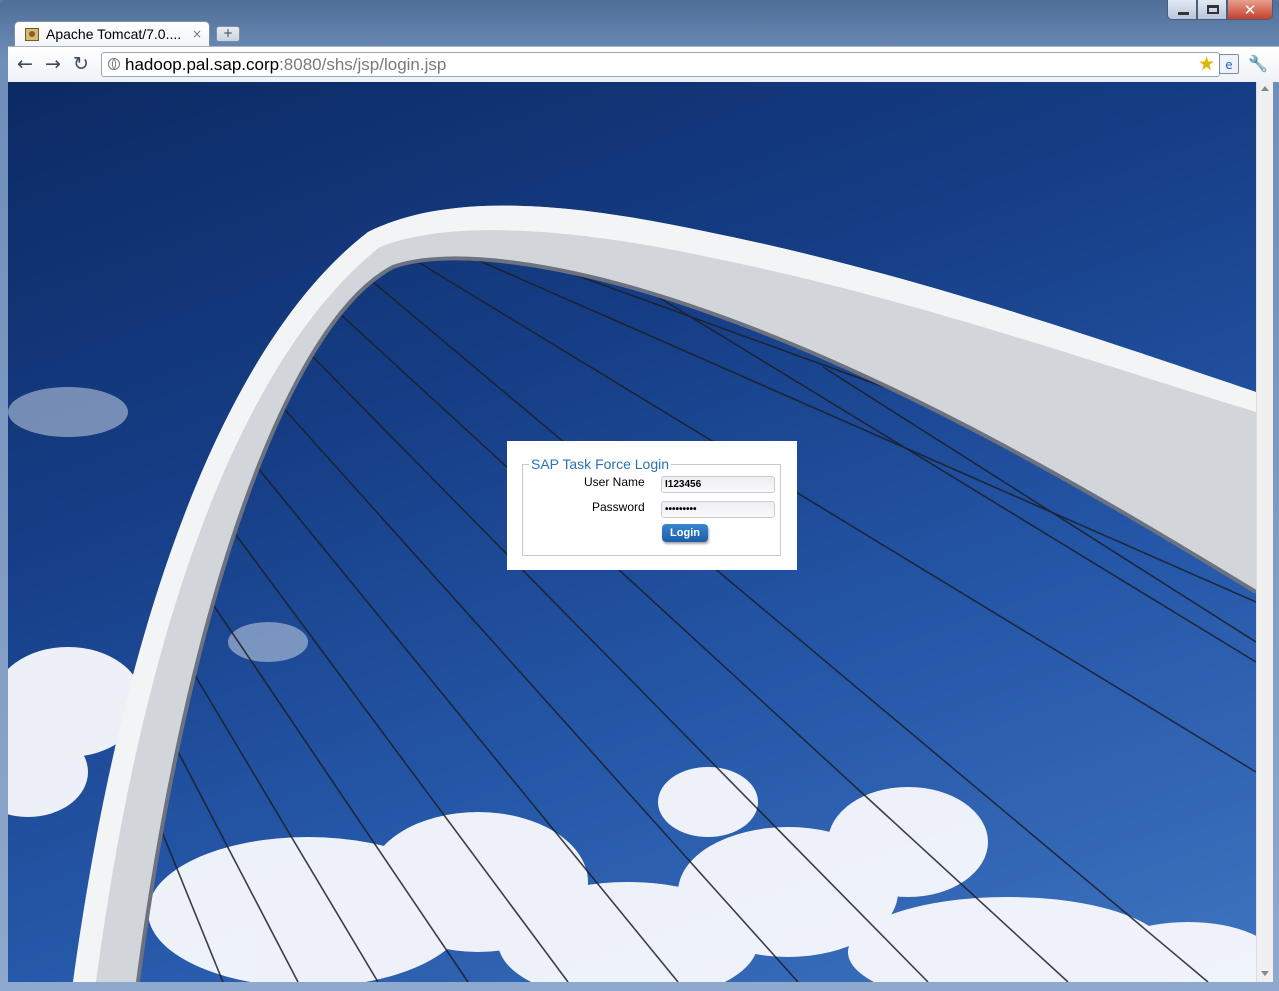  Describe the element at coordinates (614, 482) in the screenshot. I see `username-label: User Name` at that location.